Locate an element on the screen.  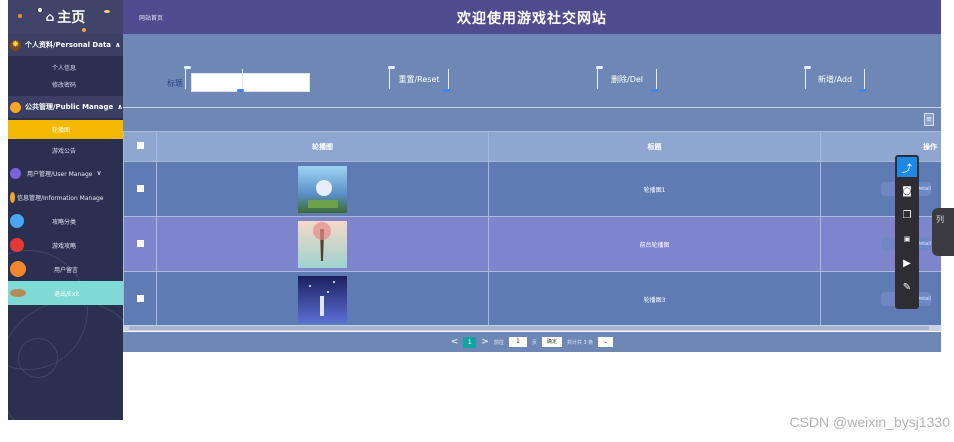
top-bar: 网站首页 欢迎使用游戏社交网站 is located at coordinates (532, 17).